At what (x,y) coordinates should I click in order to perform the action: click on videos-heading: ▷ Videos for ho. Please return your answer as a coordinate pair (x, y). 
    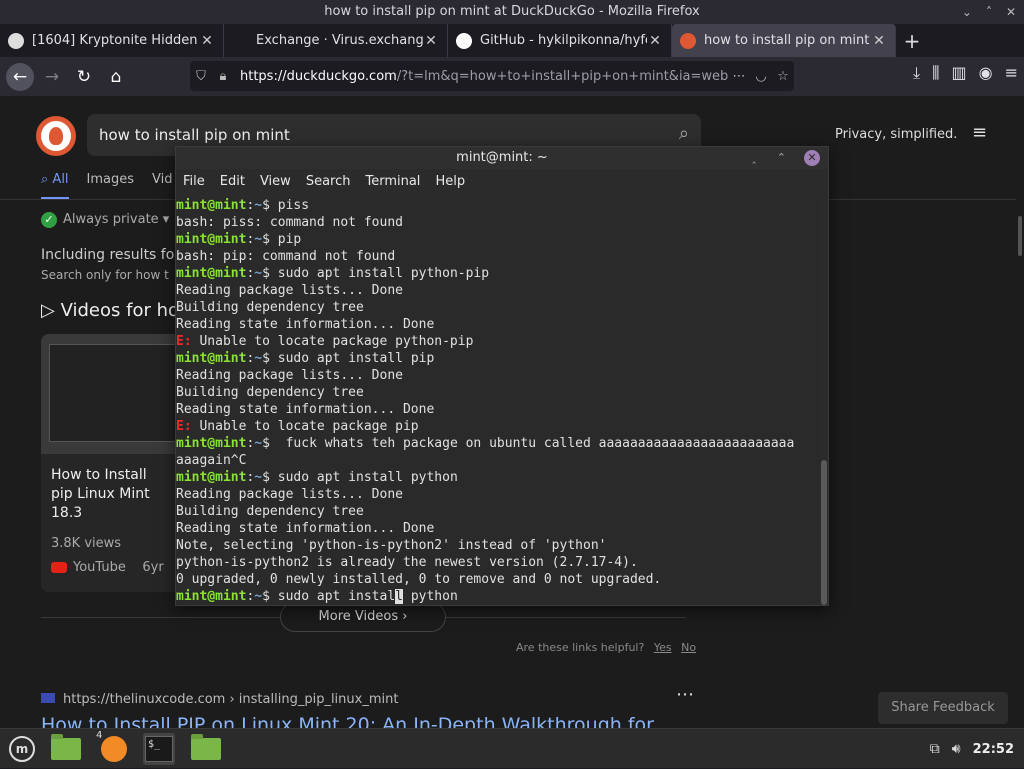
    Looking at the image, I should click on (110, 310).